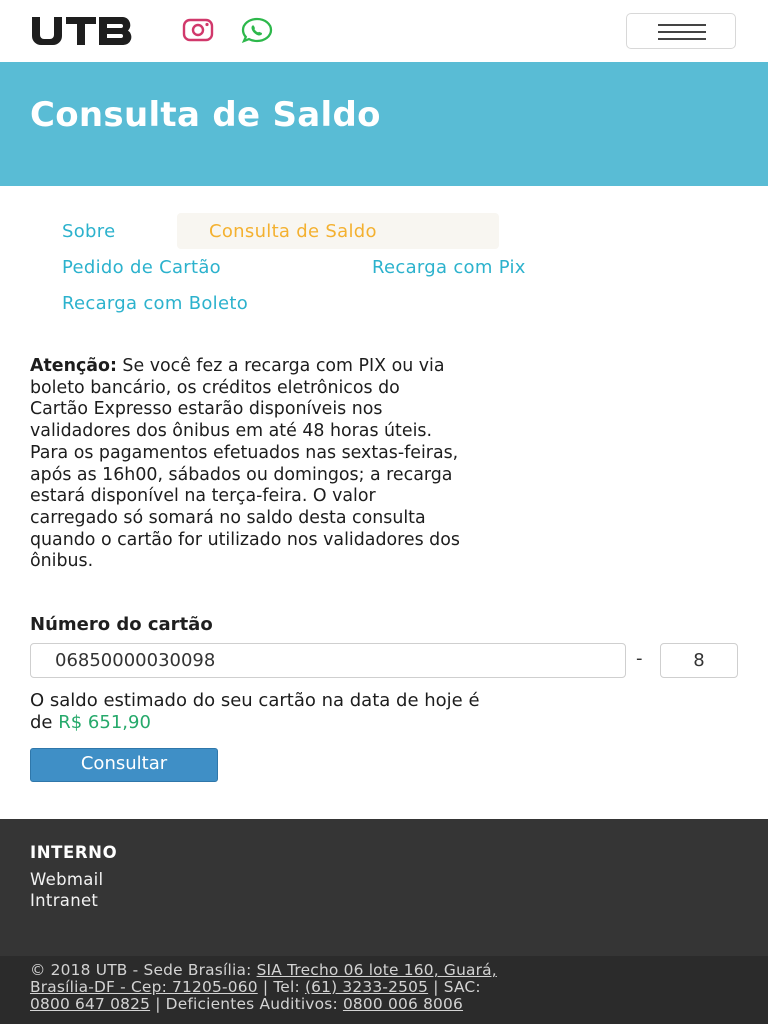  What do you see at coordinates (90, 1004) in the screenshot?
I see `sac-link: 0800 647 0825` at bounding box center [90, 1004].